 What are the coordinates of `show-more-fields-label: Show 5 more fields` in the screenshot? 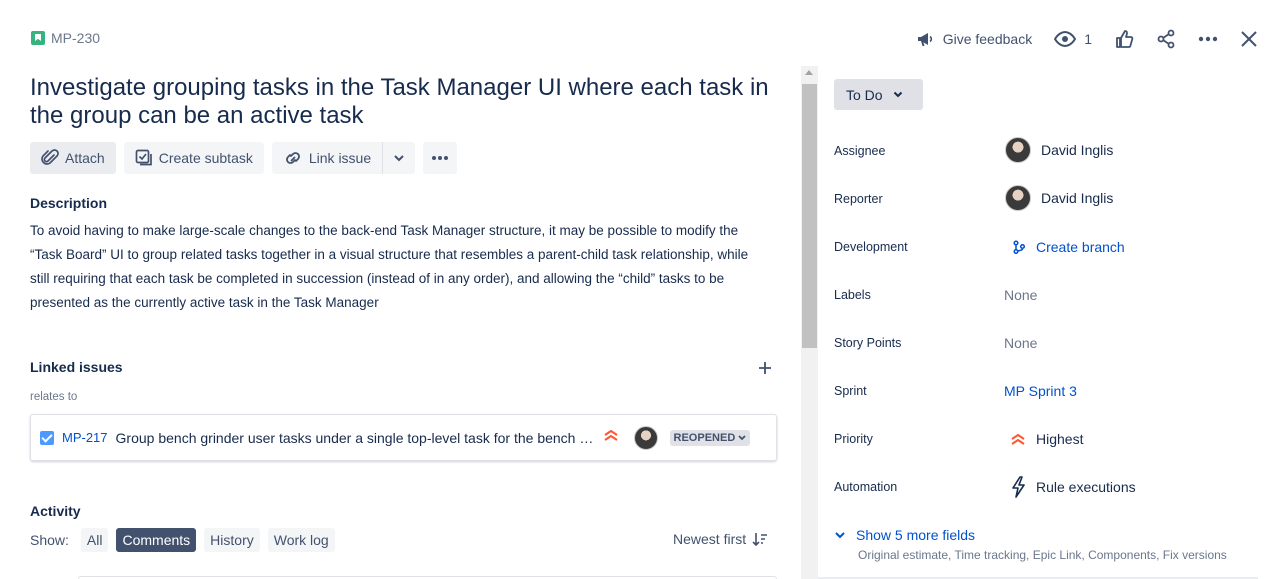 It's located at (916, 535).